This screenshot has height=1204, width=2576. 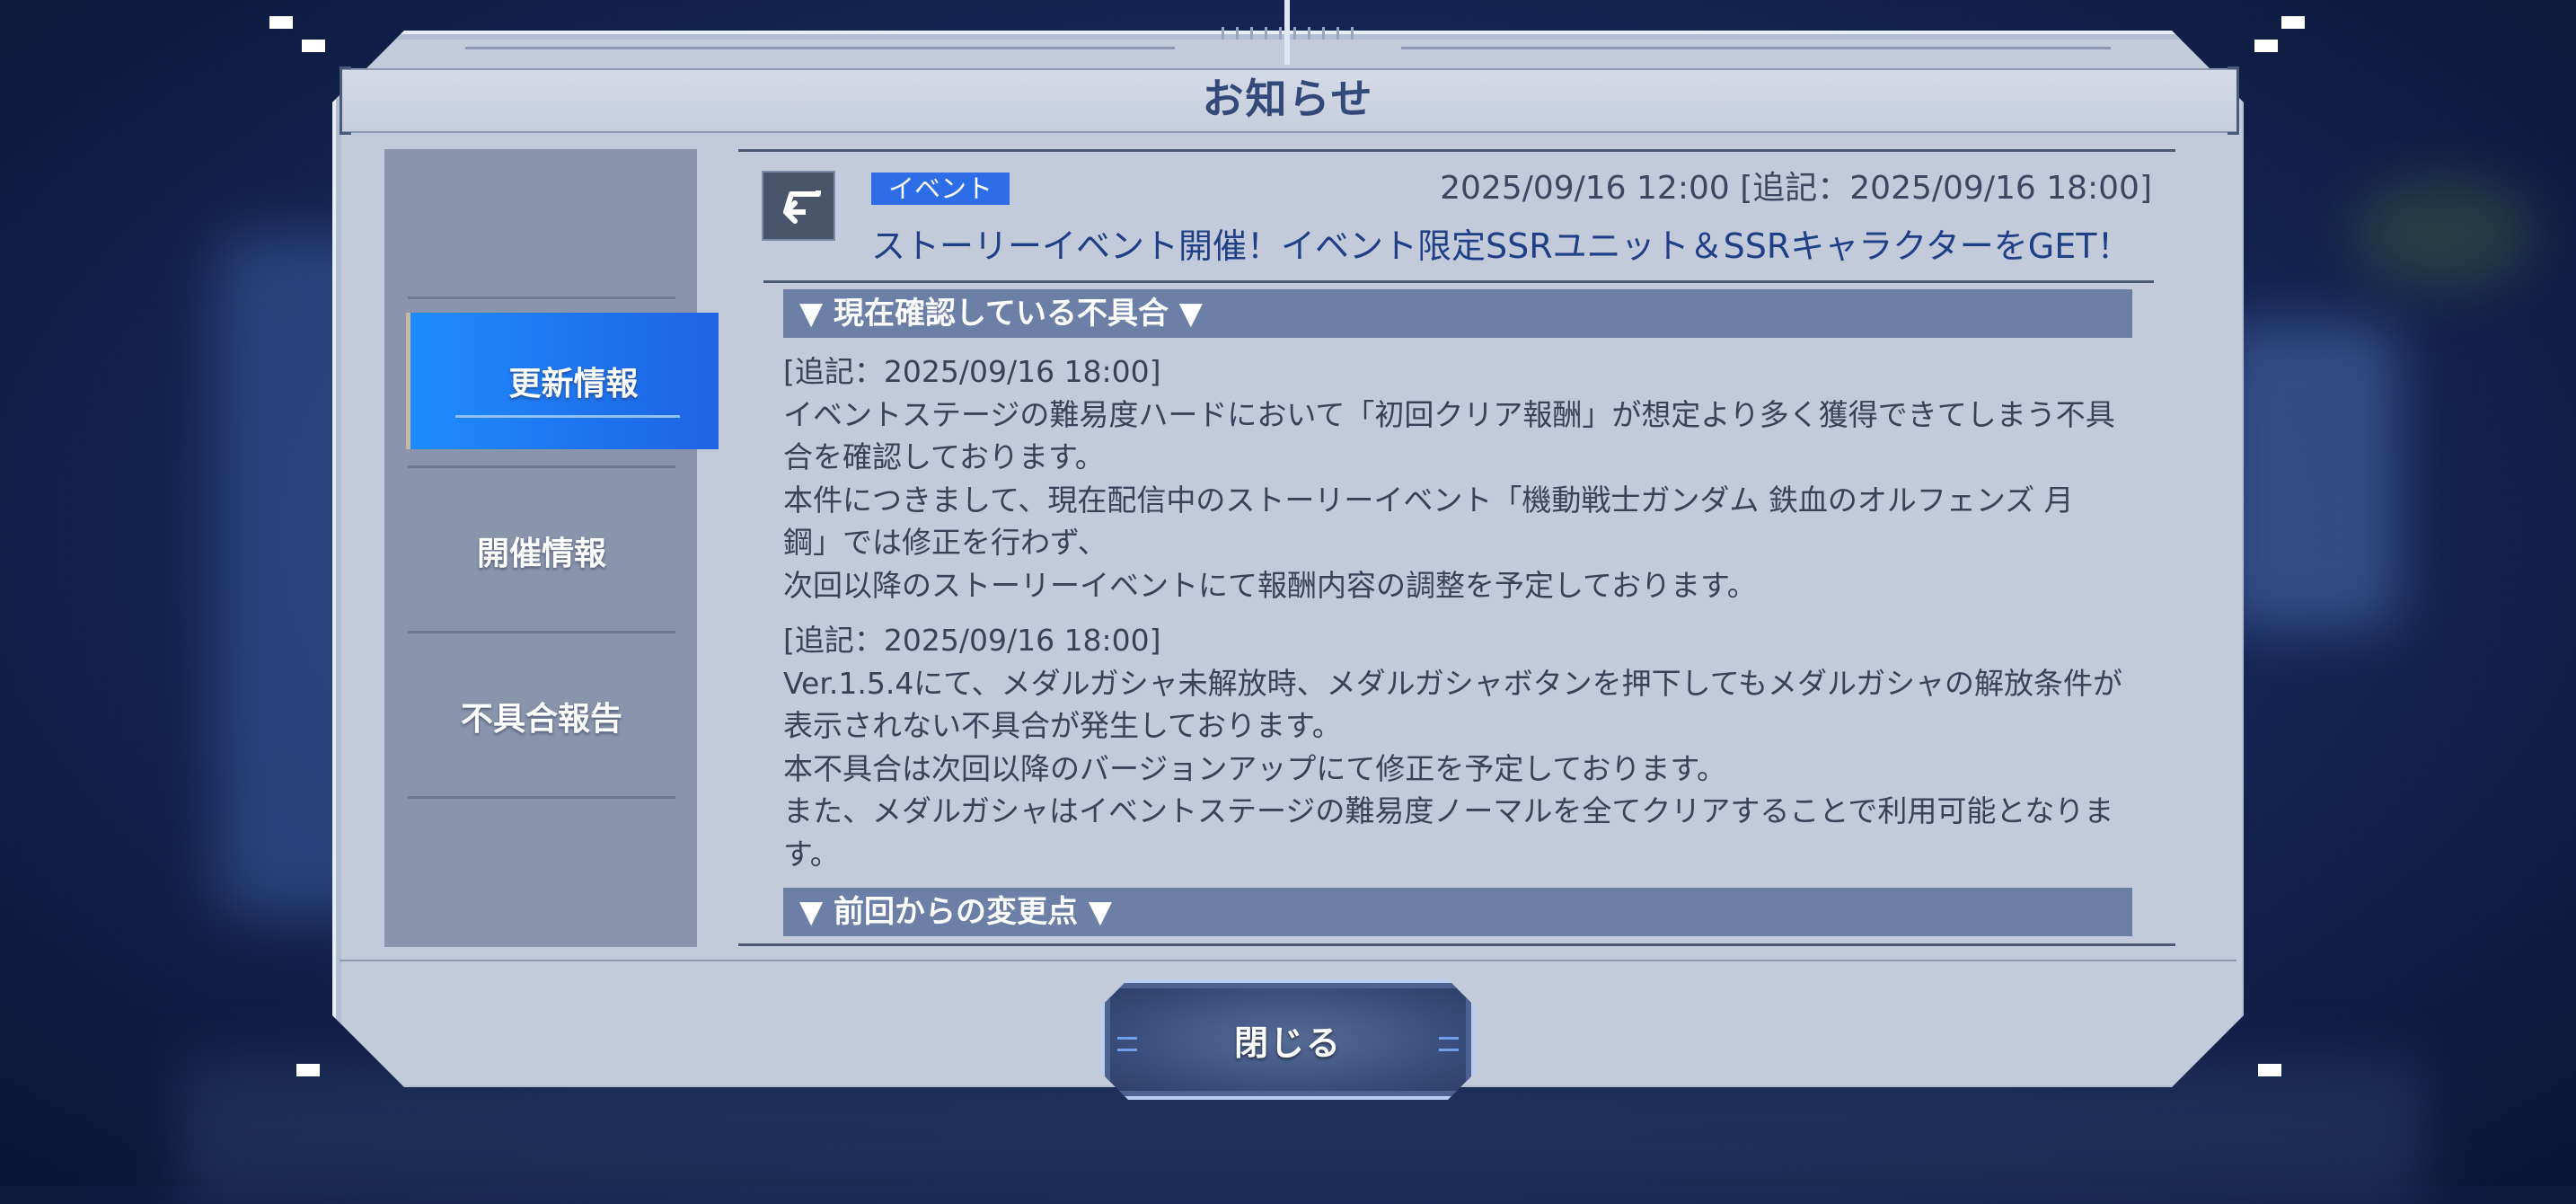 I want to click on close-button: 閉じる, so click(x=1288, y=1039).